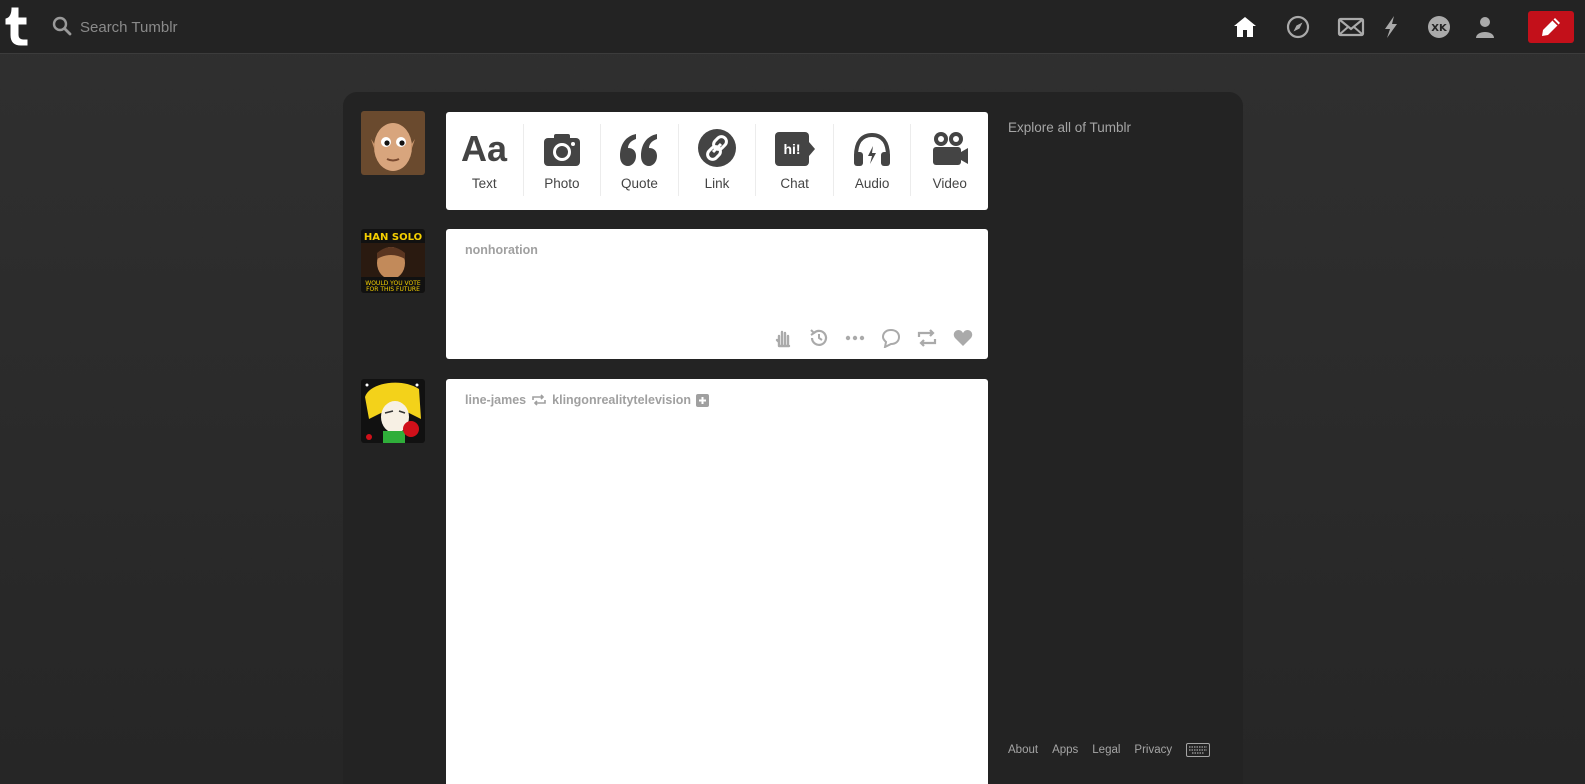 The height and width of the screenshot is (784, 1585). I want to click on post-type-text: Aa Text, so click(485, 160).